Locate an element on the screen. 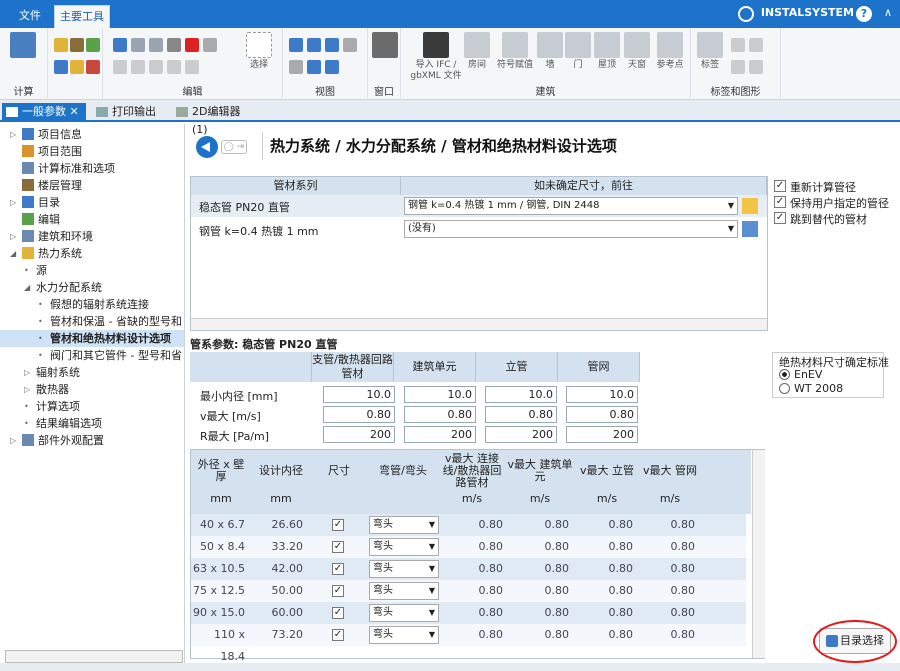 The width and height of the screenshot is (900, 671). catalog-icon is located at coordinates (750, 229).